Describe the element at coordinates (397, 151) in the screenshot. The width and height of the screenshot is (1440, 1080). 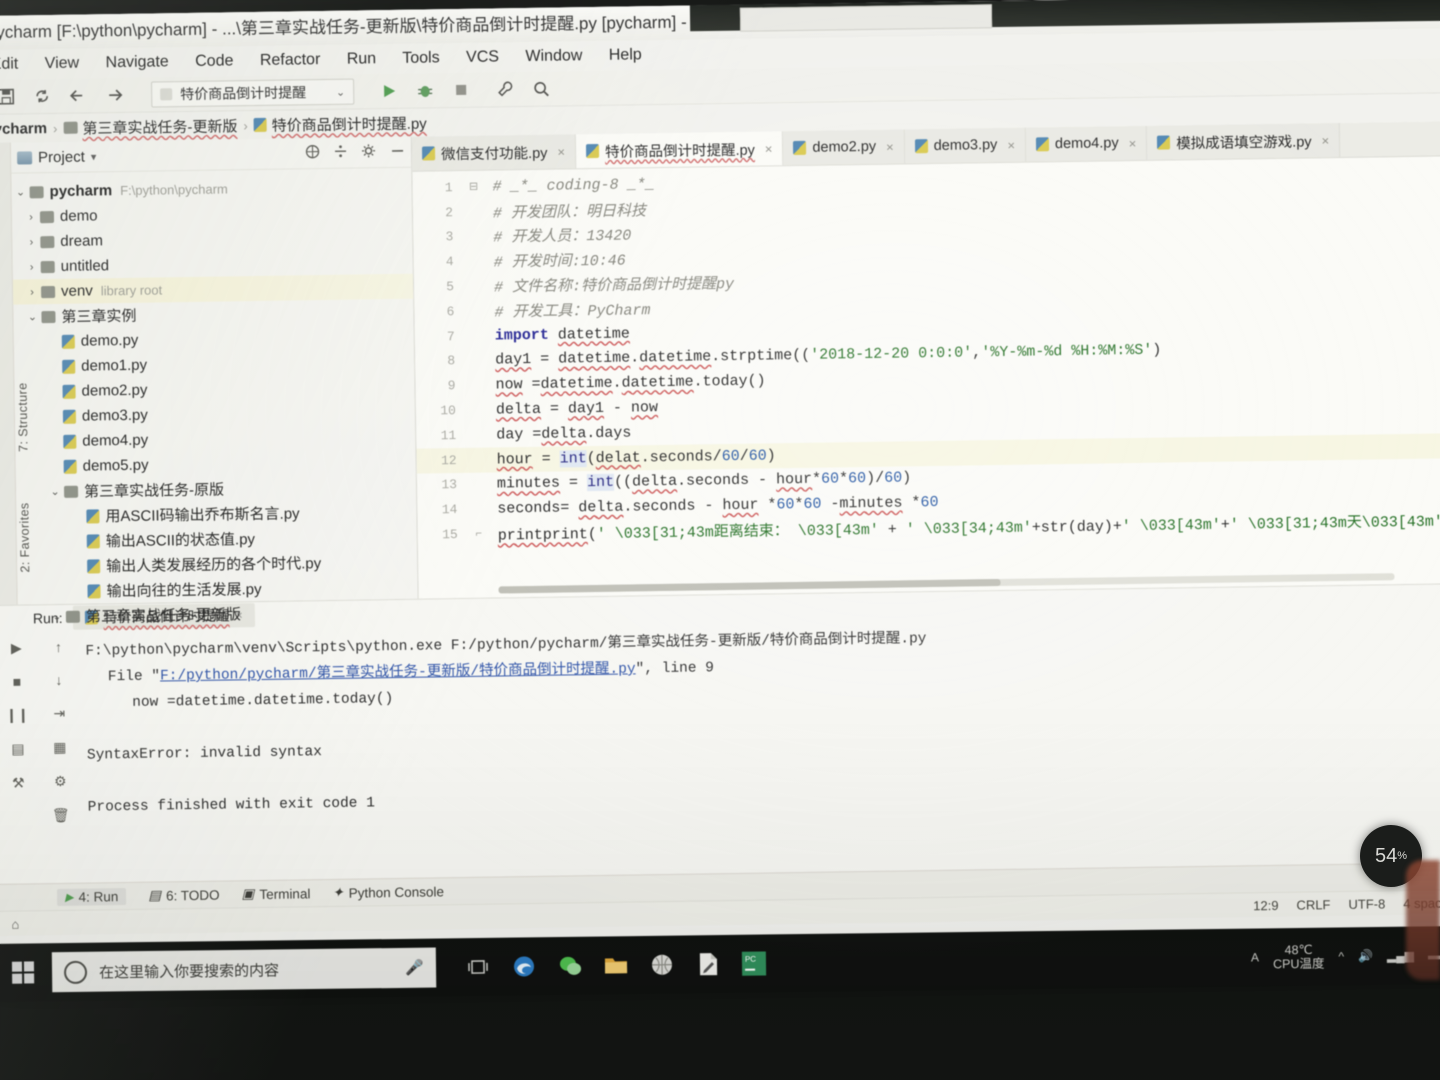
I see `minimize-icon` at that location.